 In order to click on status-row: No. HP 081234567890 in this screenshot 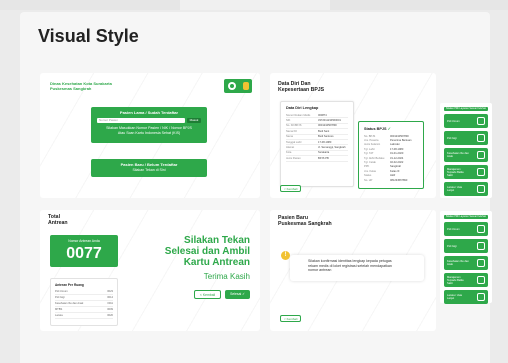, I will do `click(391, 180)`.